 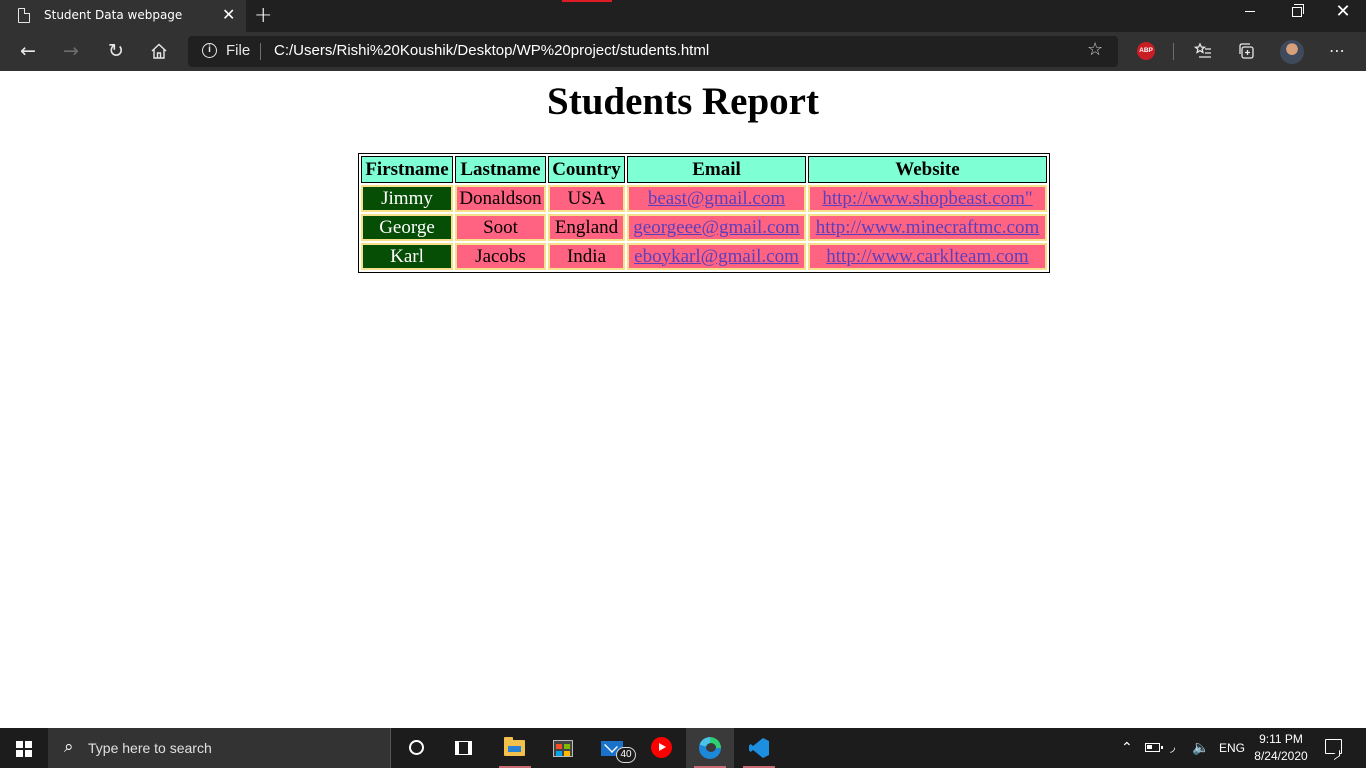 I want to click on recording-indicator, so click(x=587, y=1).